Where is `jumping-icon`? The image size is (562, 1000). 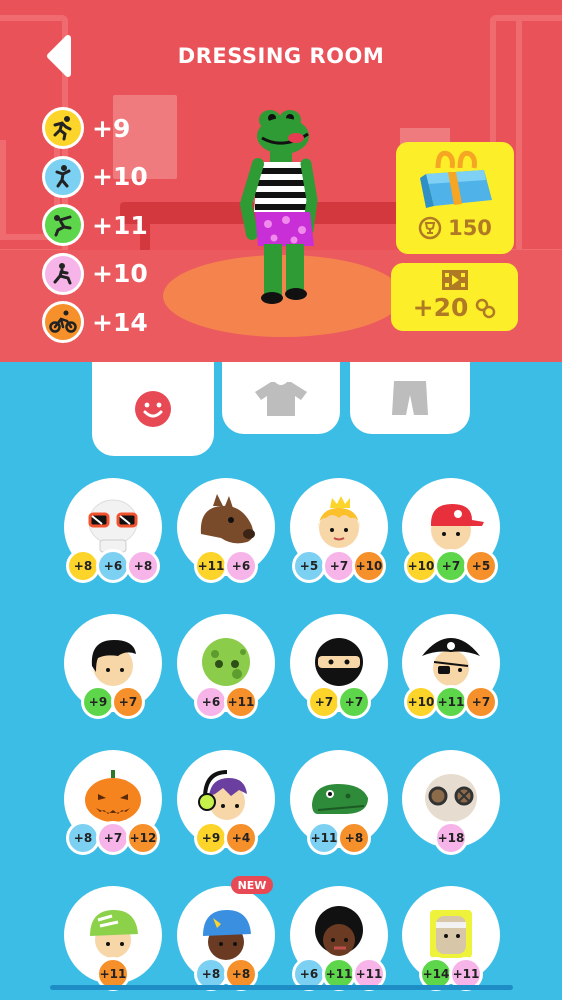
jumping-icon is located at coordinates (63, 176).